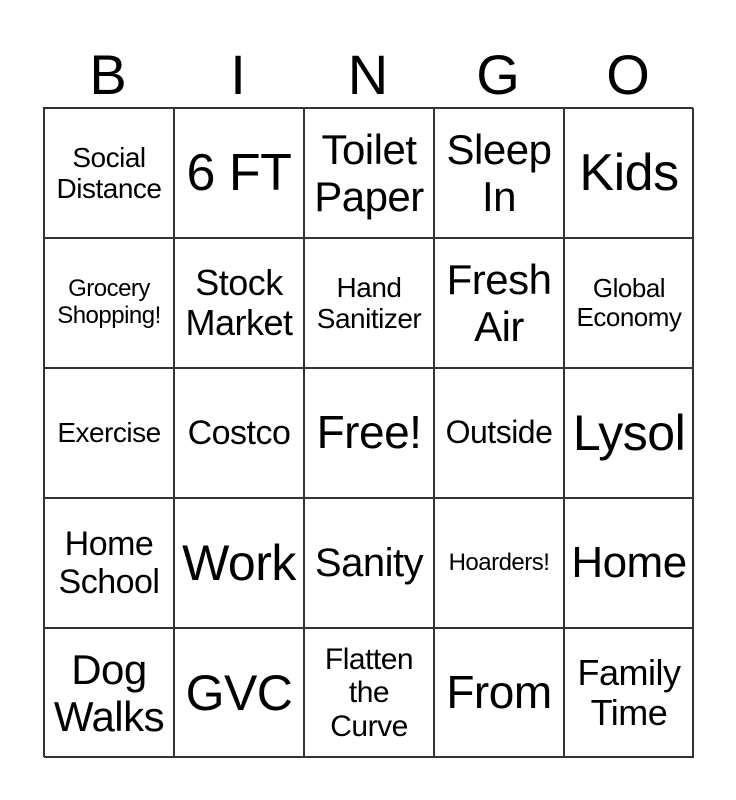  I want to click on bingo-cell: From, so click(499, 693).